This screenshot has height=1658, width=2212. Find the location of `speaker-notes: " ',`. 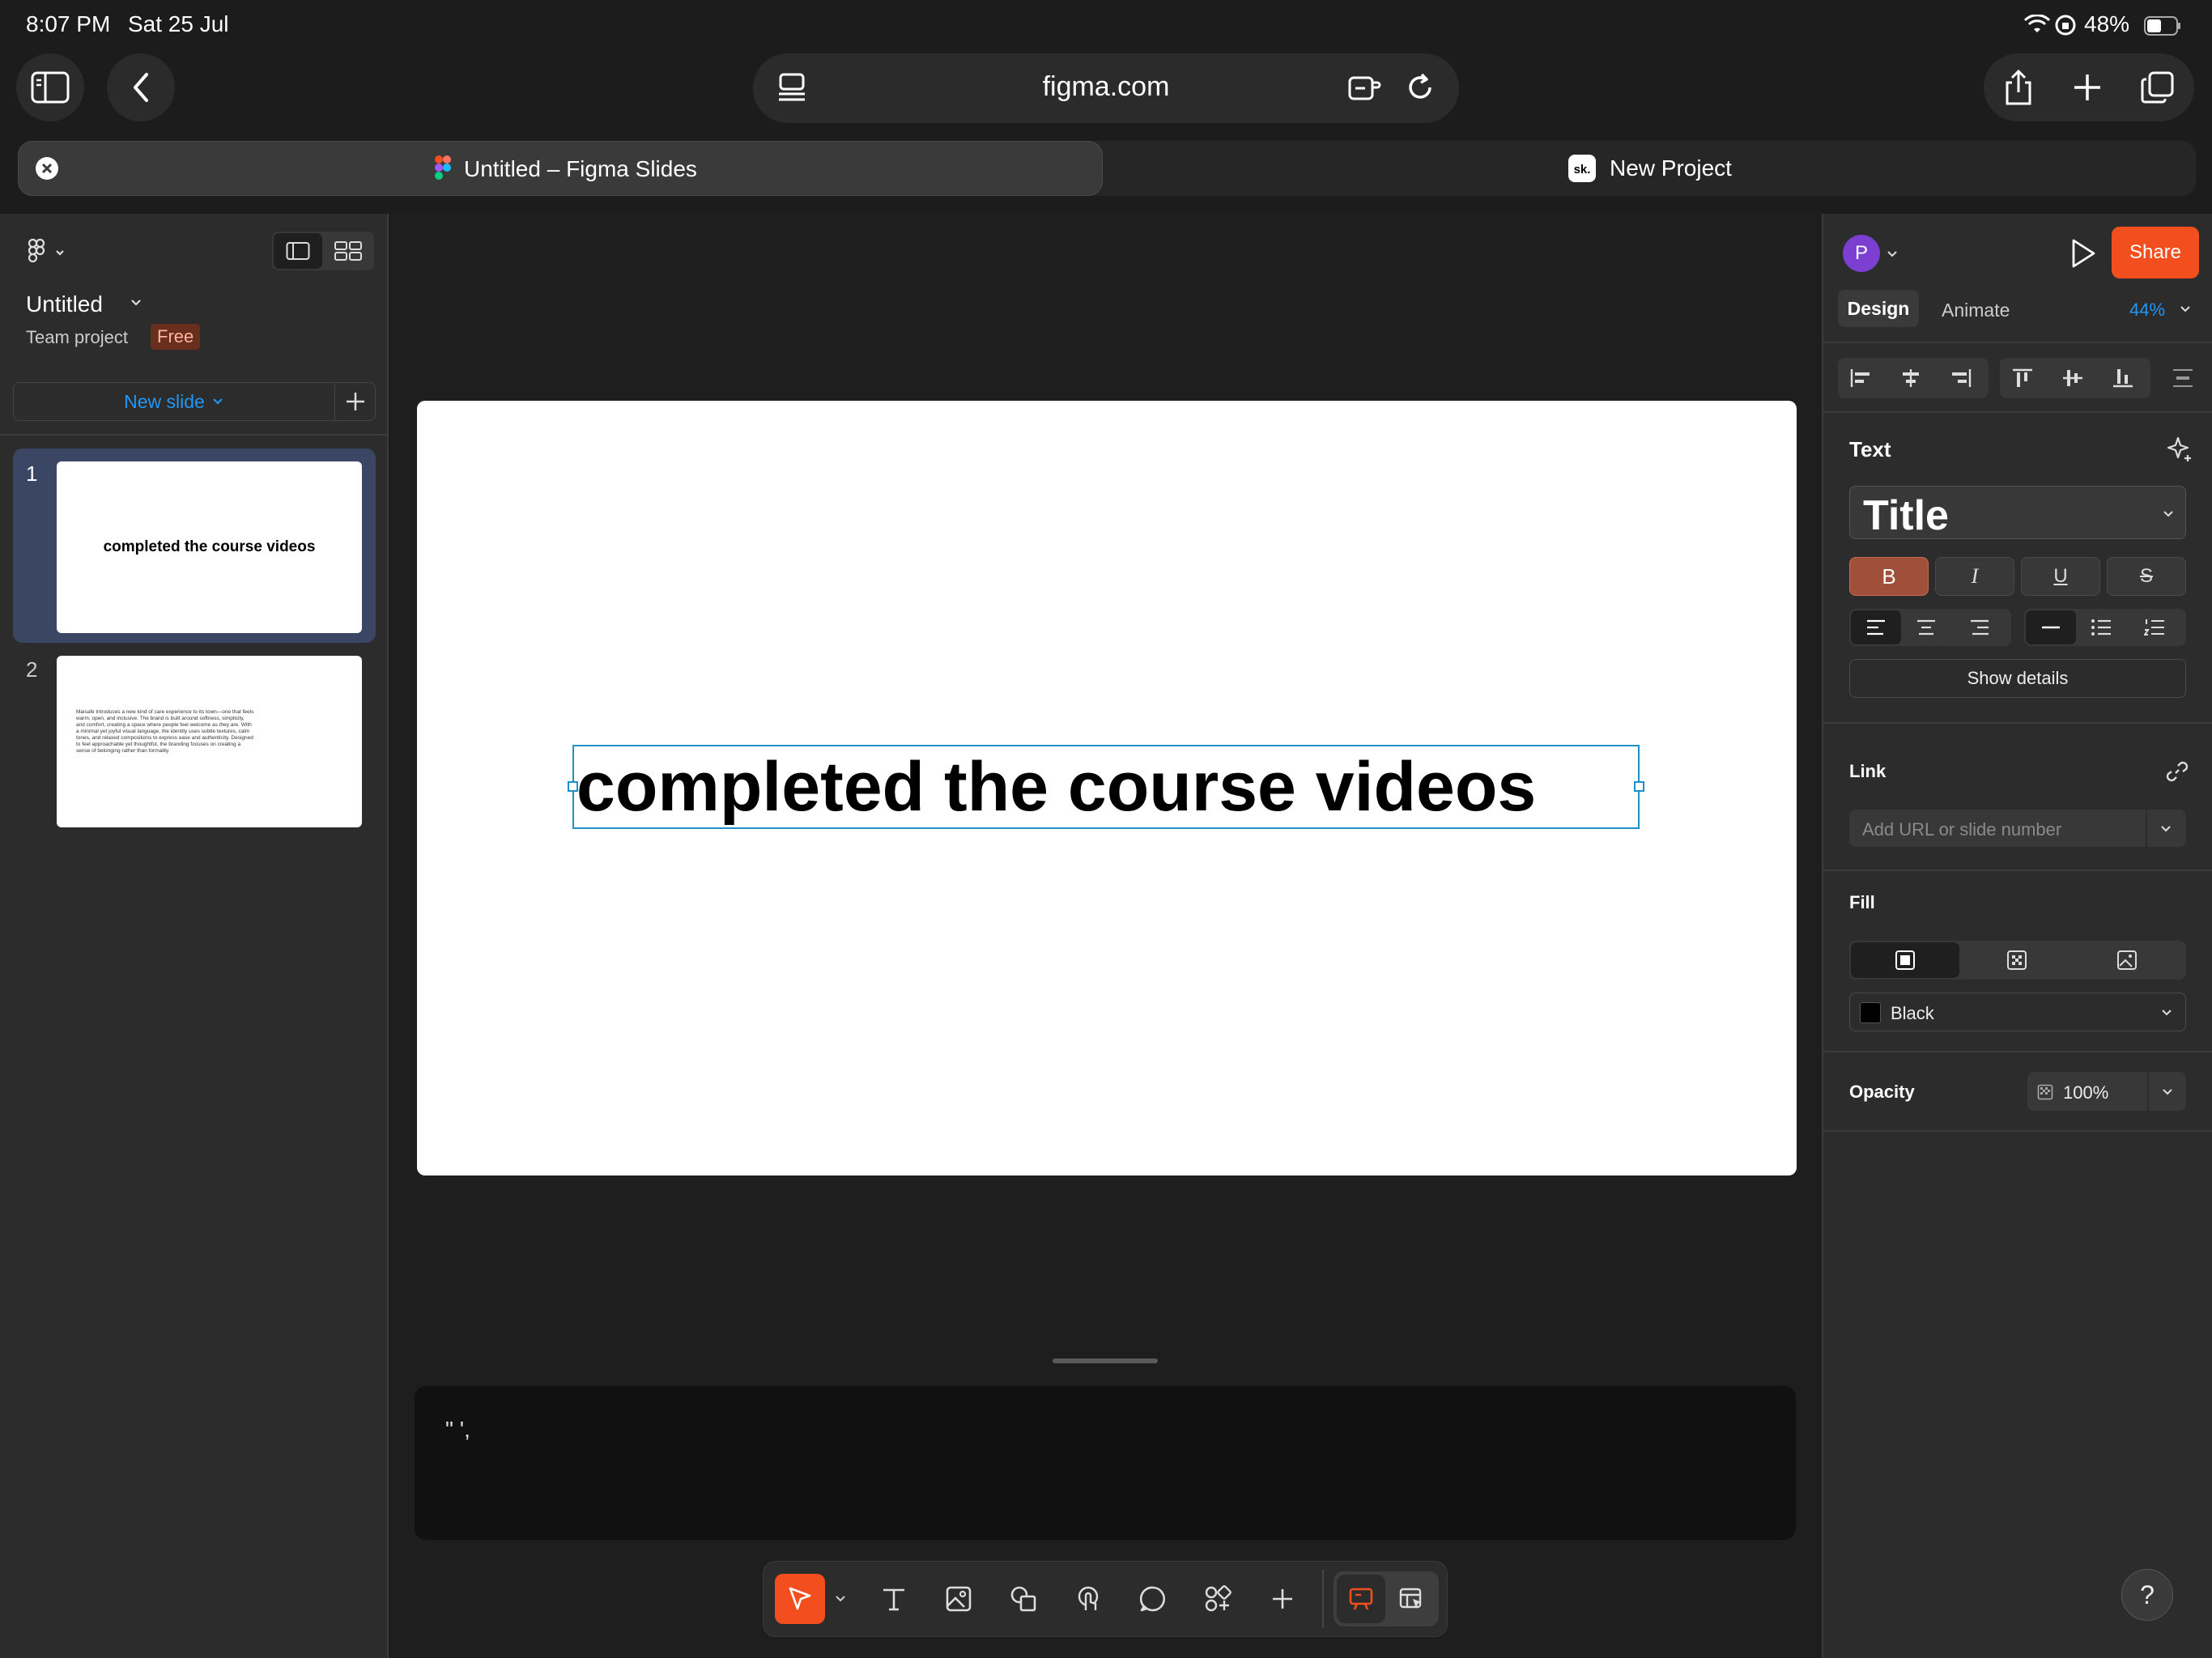

speaker-notes: " ', is located at coordinates (1105, 1463).